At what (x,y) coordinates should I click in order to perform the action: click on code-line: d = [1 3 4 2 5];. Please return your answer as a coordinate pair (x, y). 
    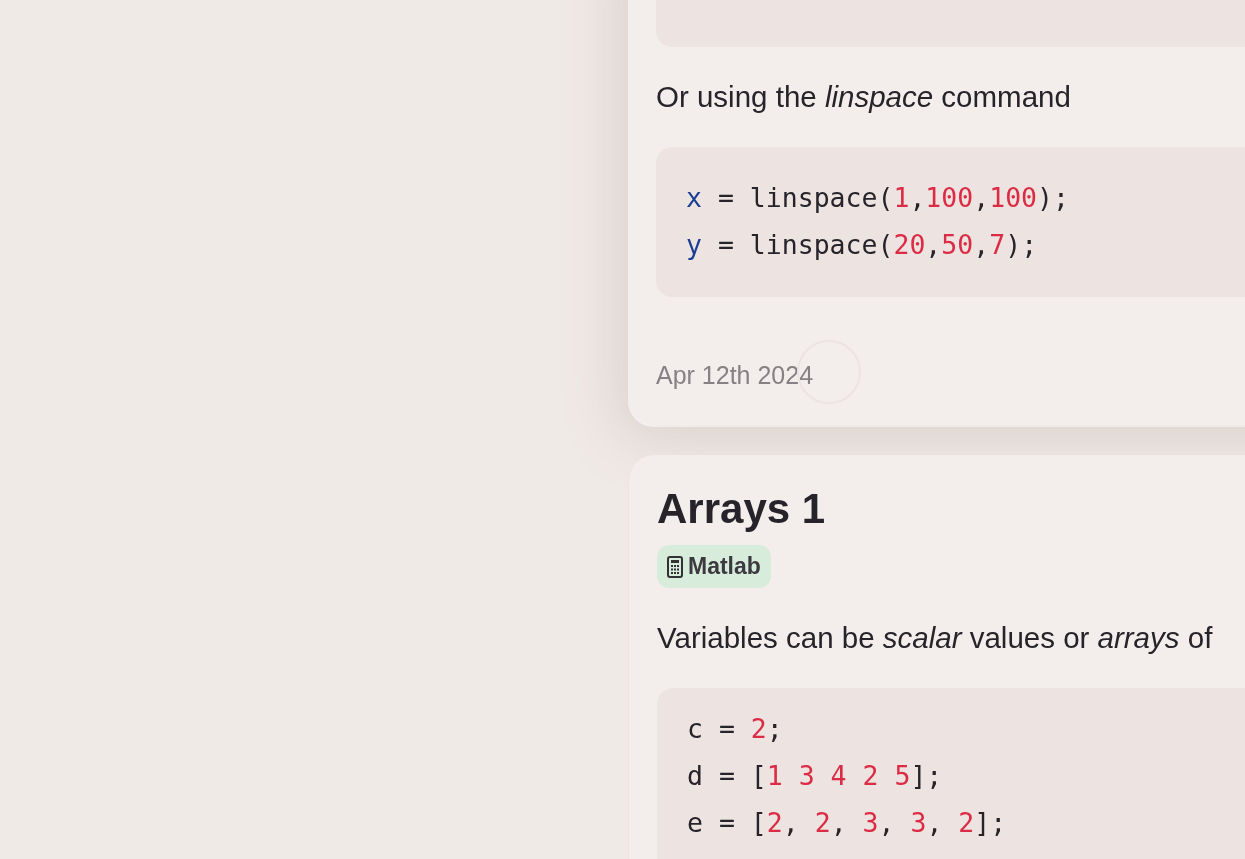
    Looking at the image, I should click on (815, 776).